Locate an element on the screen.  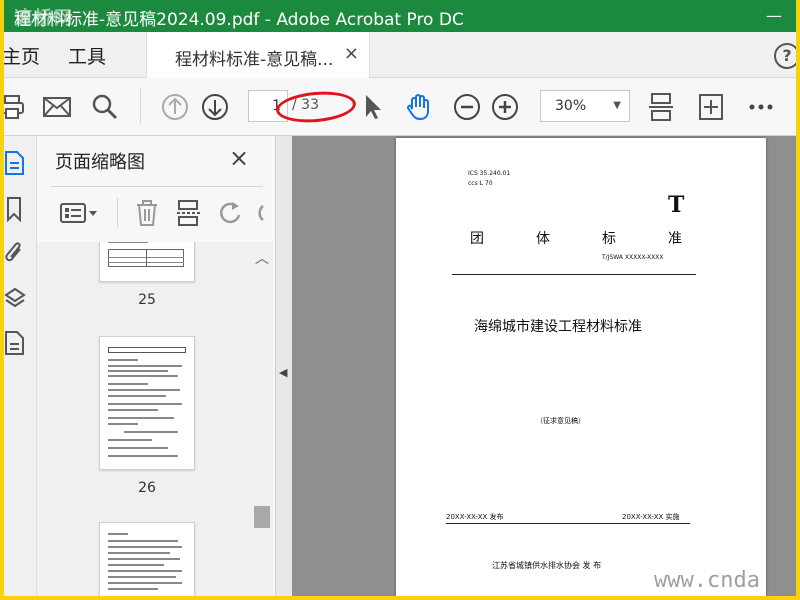
main-toolbar: 1 / 33 30% ▼ is located at coordinates (400, 107).